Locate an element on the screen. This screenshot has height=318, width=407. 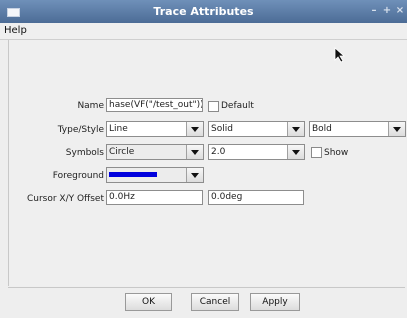
foreground-color-select is located at coordinates (155, 175).